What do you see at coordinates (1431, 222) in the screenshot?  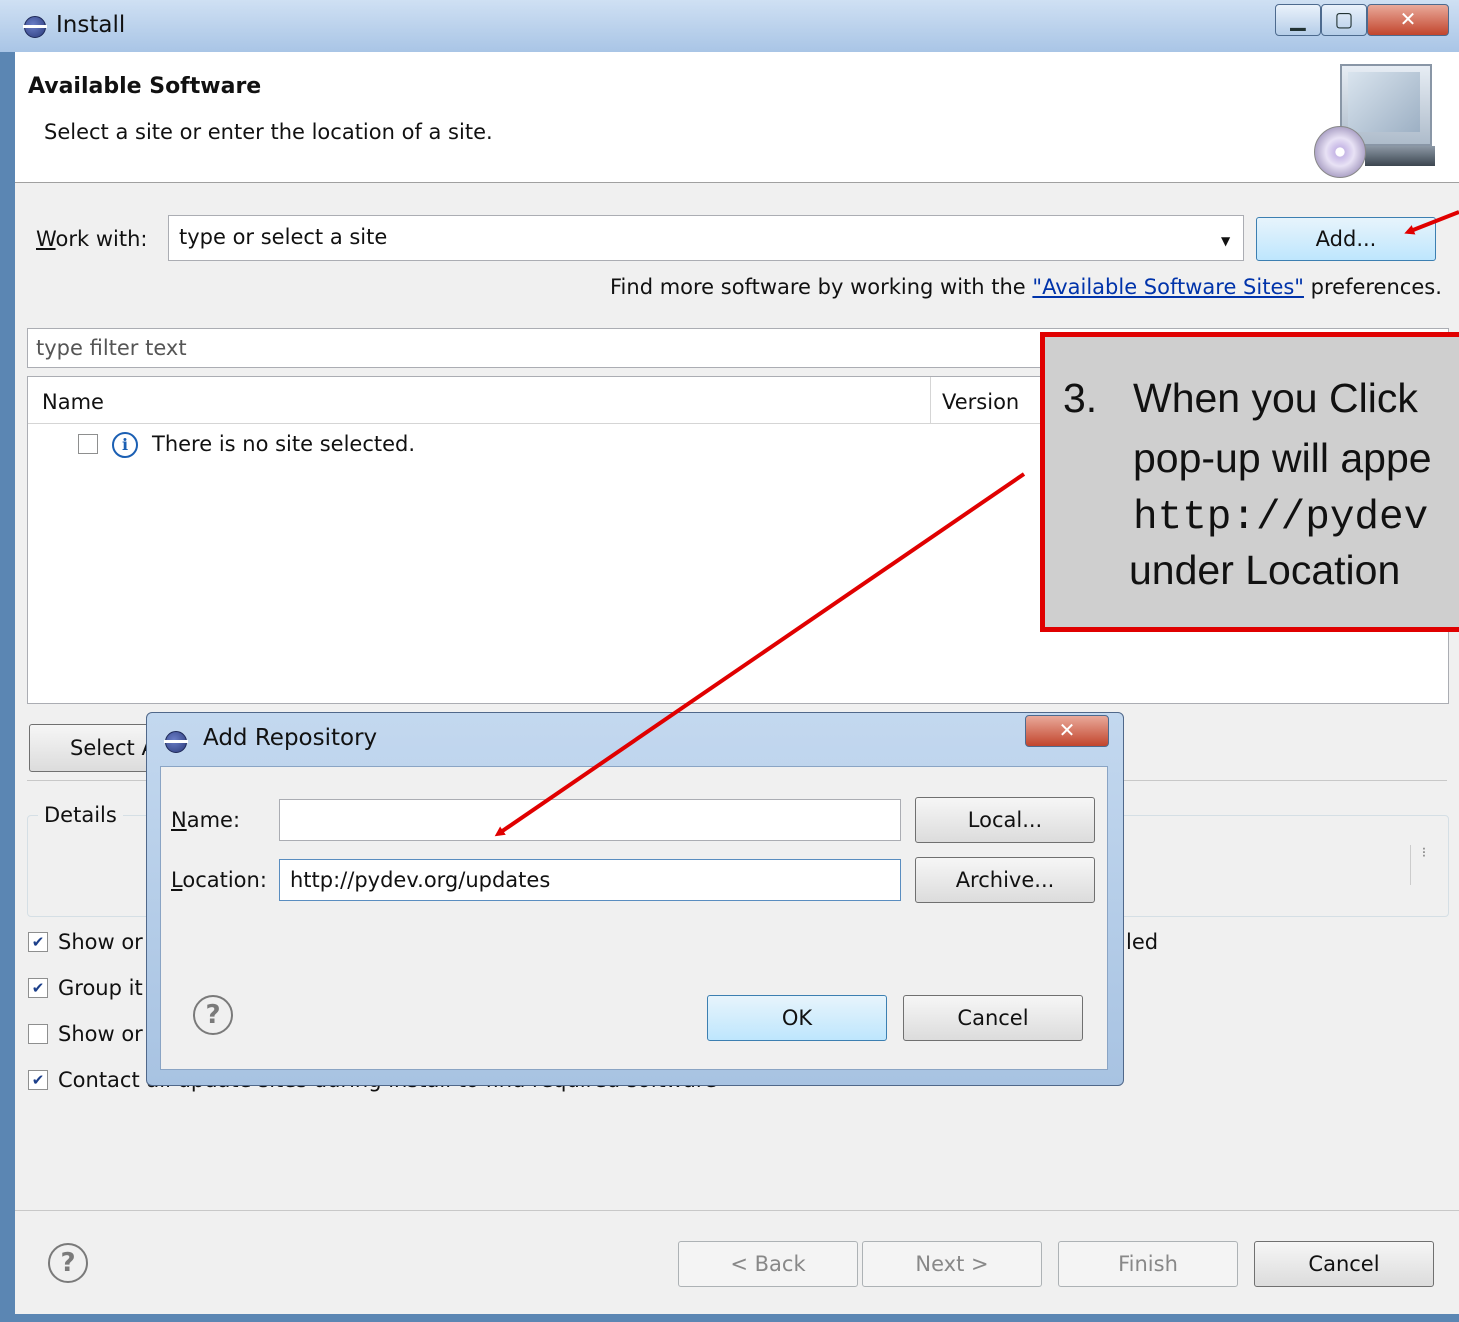 I see `arrow-to-add-button` at bounding box center [1431, 222].